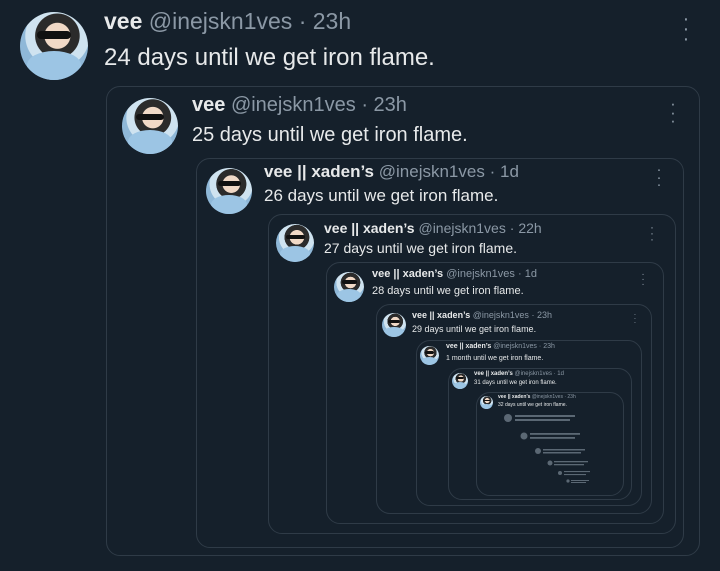 The width and height of the screenshot is (720, 571). I want to click on tweet-text: 24 days until we get iron flame., so click(269, 57).